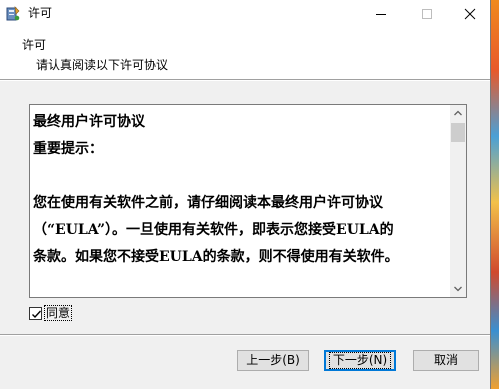 The width and height of the screenshot is (499, 389). What do you see at coordinates (240, 176) in the screenshot?
I see `eula-line` at bounding box center [240, 176].